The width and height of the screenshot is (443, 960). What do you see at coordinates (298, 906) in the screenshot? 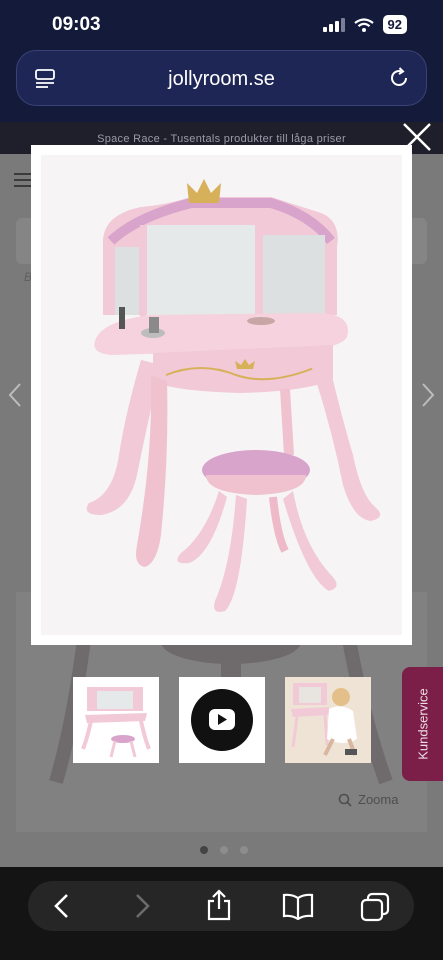
I see `bookmarks-icon` at bounding box center [298, 906].